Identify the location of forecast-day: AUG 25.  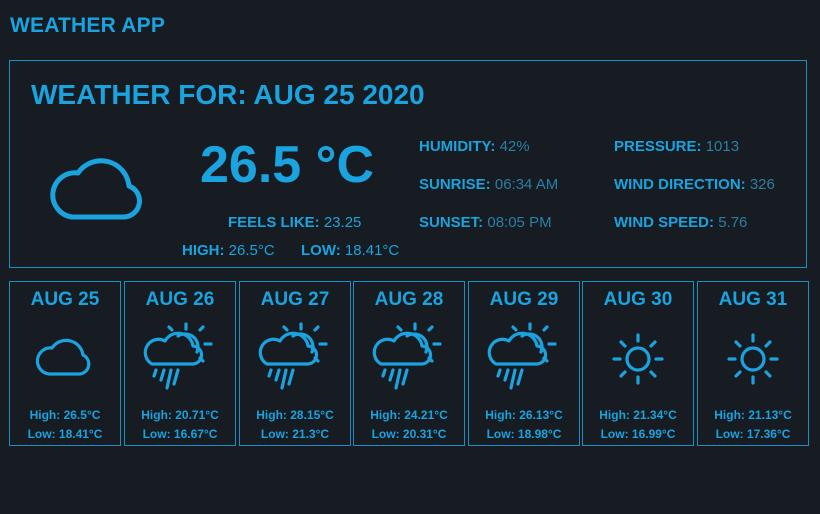
(65, 299).